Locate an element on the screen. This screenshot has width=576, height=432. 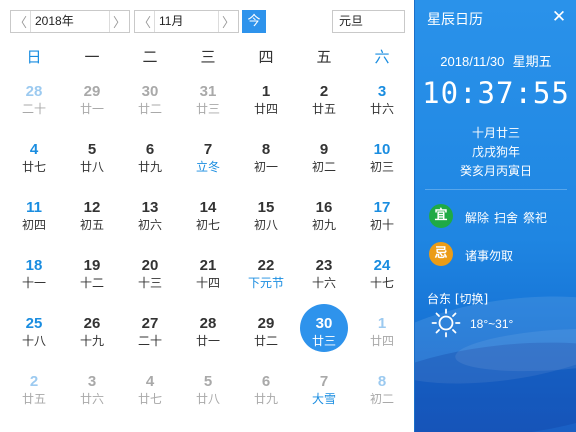
year-stepper: 〈 2018年 〉 is located at coordinates (70, 21).